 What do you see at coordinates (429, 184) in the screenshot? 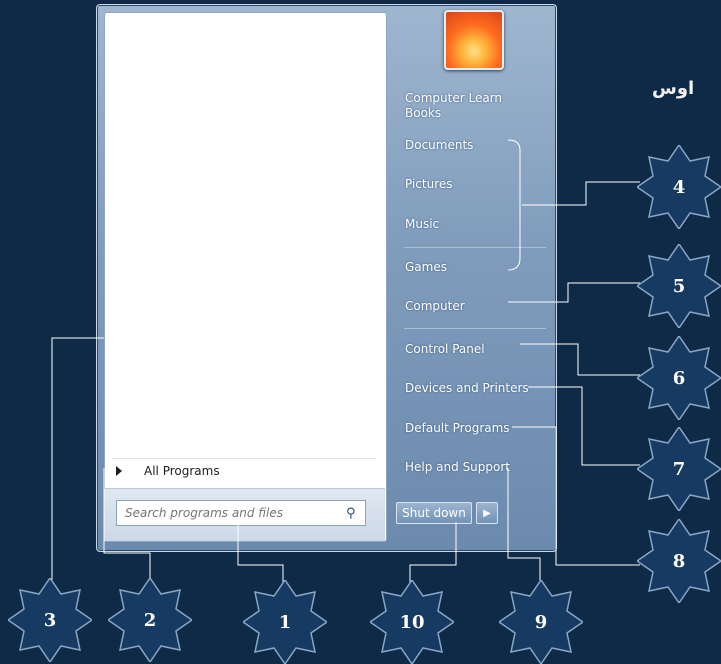
I see `pictures-link: Pictures` at bounding box center [429, 184].